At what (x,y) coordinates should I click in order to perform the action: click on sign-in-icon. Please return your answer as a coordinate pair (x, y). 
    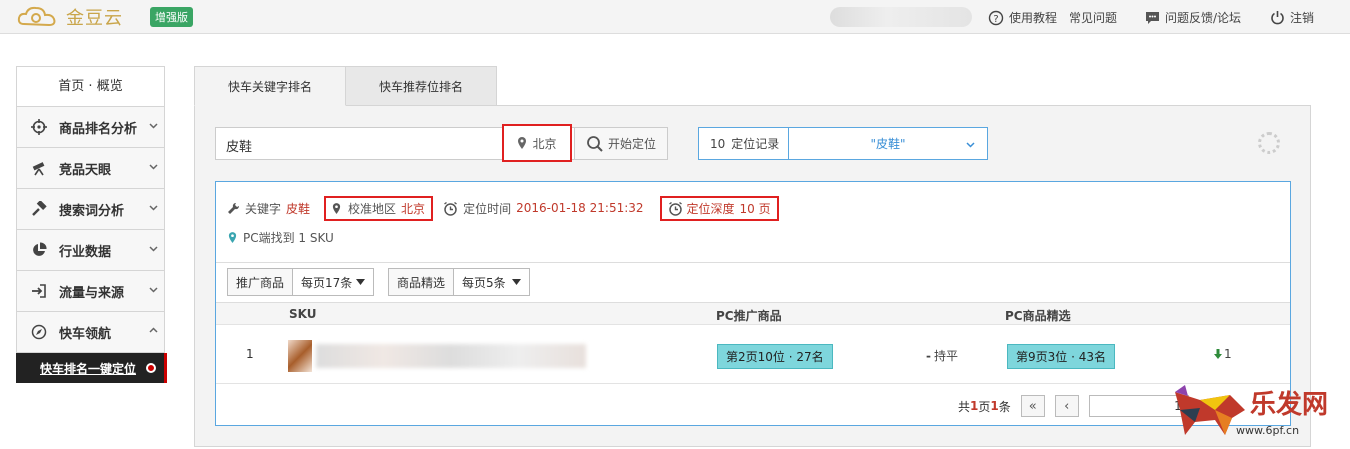
    Looking at the image, I should click on (39, 291).